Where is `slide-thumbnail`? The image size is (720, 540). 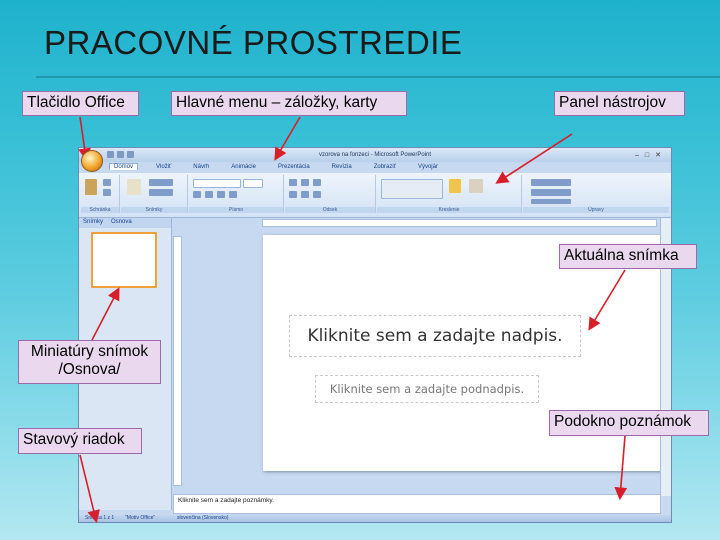 slide-thumbnail is located at coordinates (124, 260).